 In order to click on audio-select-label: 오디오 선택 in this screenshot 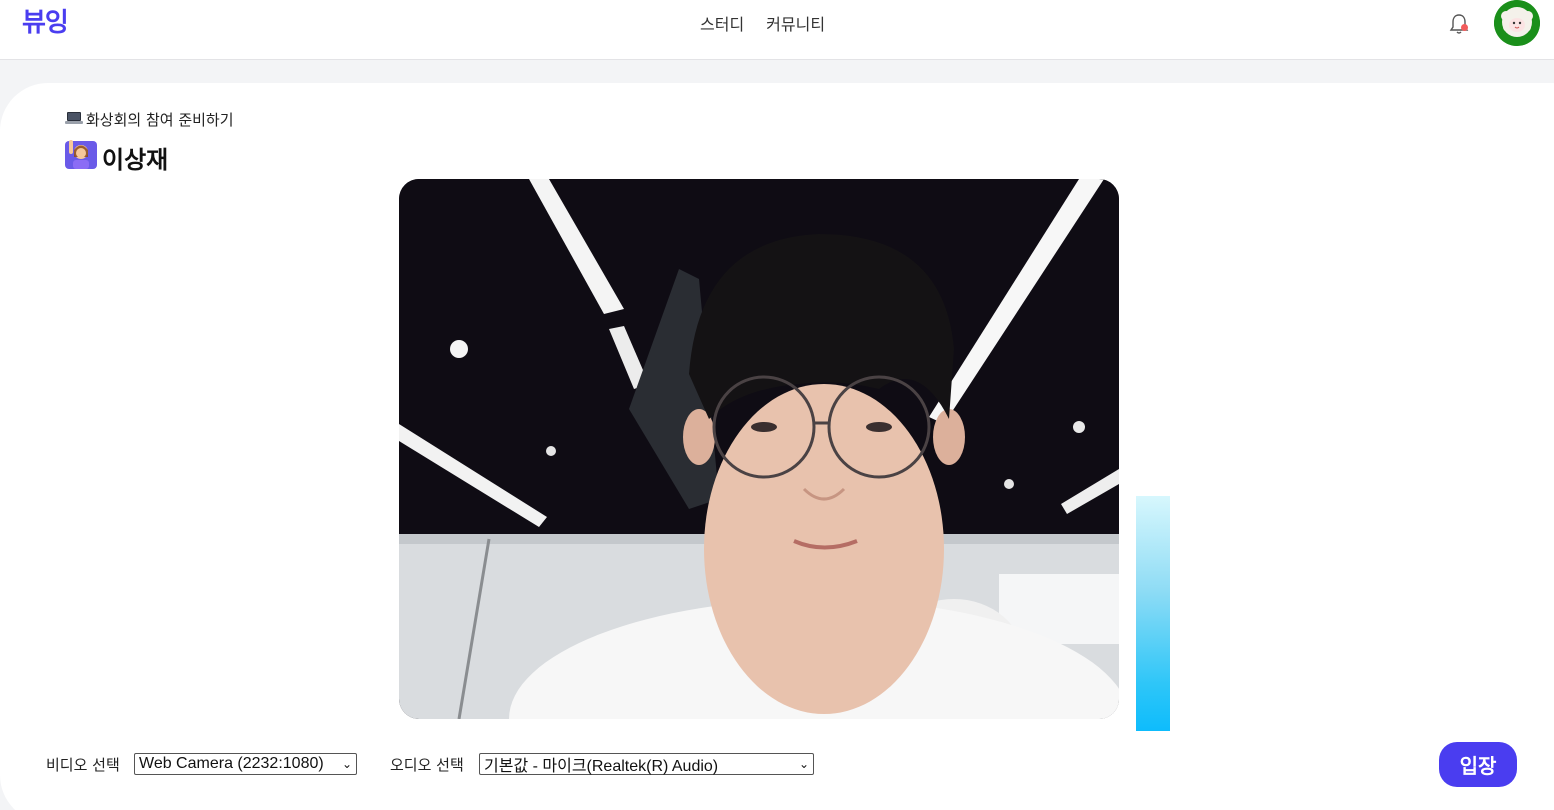, I will do `click(427, 765)`.